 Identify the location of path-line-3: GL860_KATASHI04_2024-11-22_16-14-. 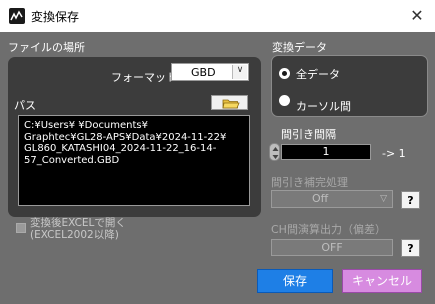
(120, 148).